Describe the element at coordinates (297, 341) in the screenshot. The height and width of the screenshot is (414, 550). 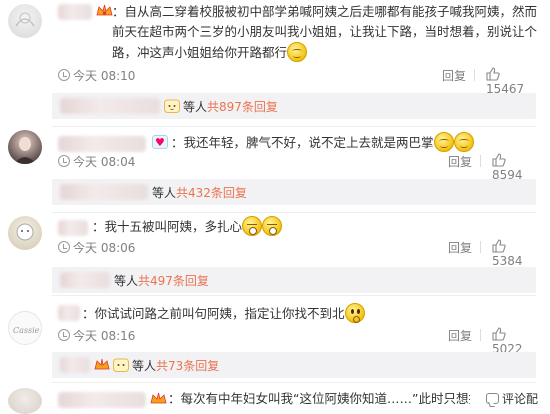
I see `comment-meta: 今天 08:16 回复 5022` at that location.